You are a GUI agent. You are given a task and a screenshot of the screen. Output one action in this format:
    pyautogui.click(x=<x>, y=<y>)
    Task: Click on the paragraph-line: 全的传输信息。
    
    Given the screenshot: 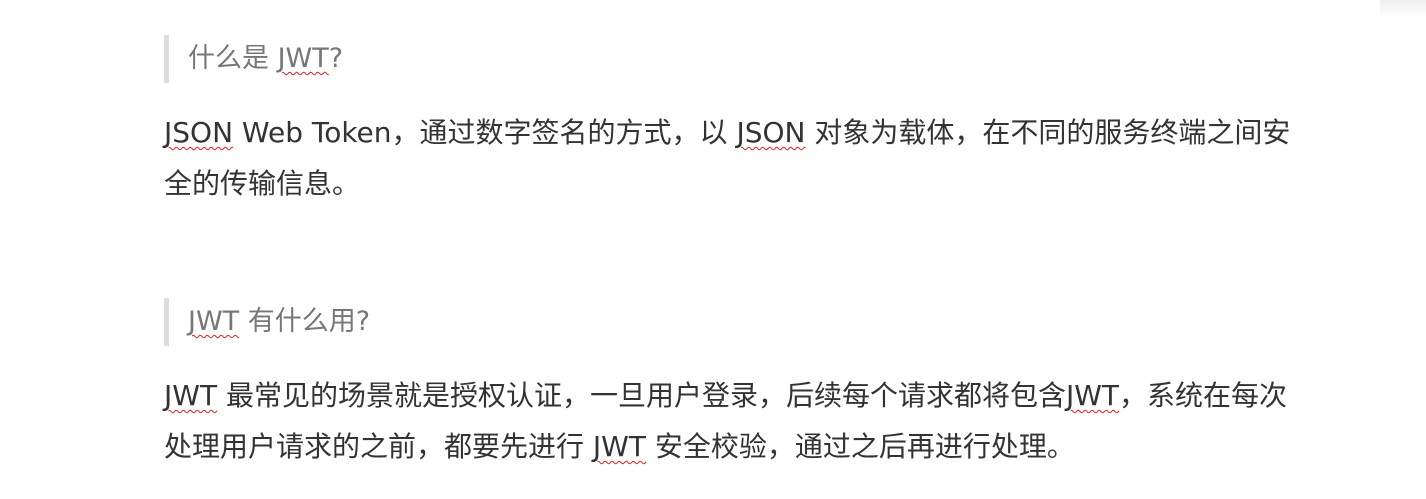 What is the action you would take?
    pyautogui.click(x=262, y=183)
    